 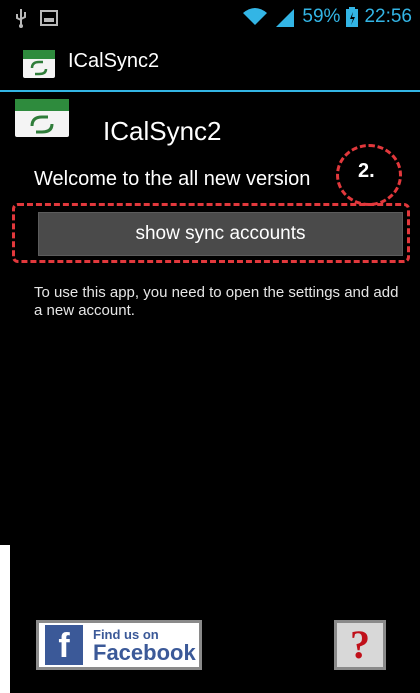 What do you see at coordinates (49, 18) in the screenshot?
I see `image-icon` at bounding box center [49, 18].